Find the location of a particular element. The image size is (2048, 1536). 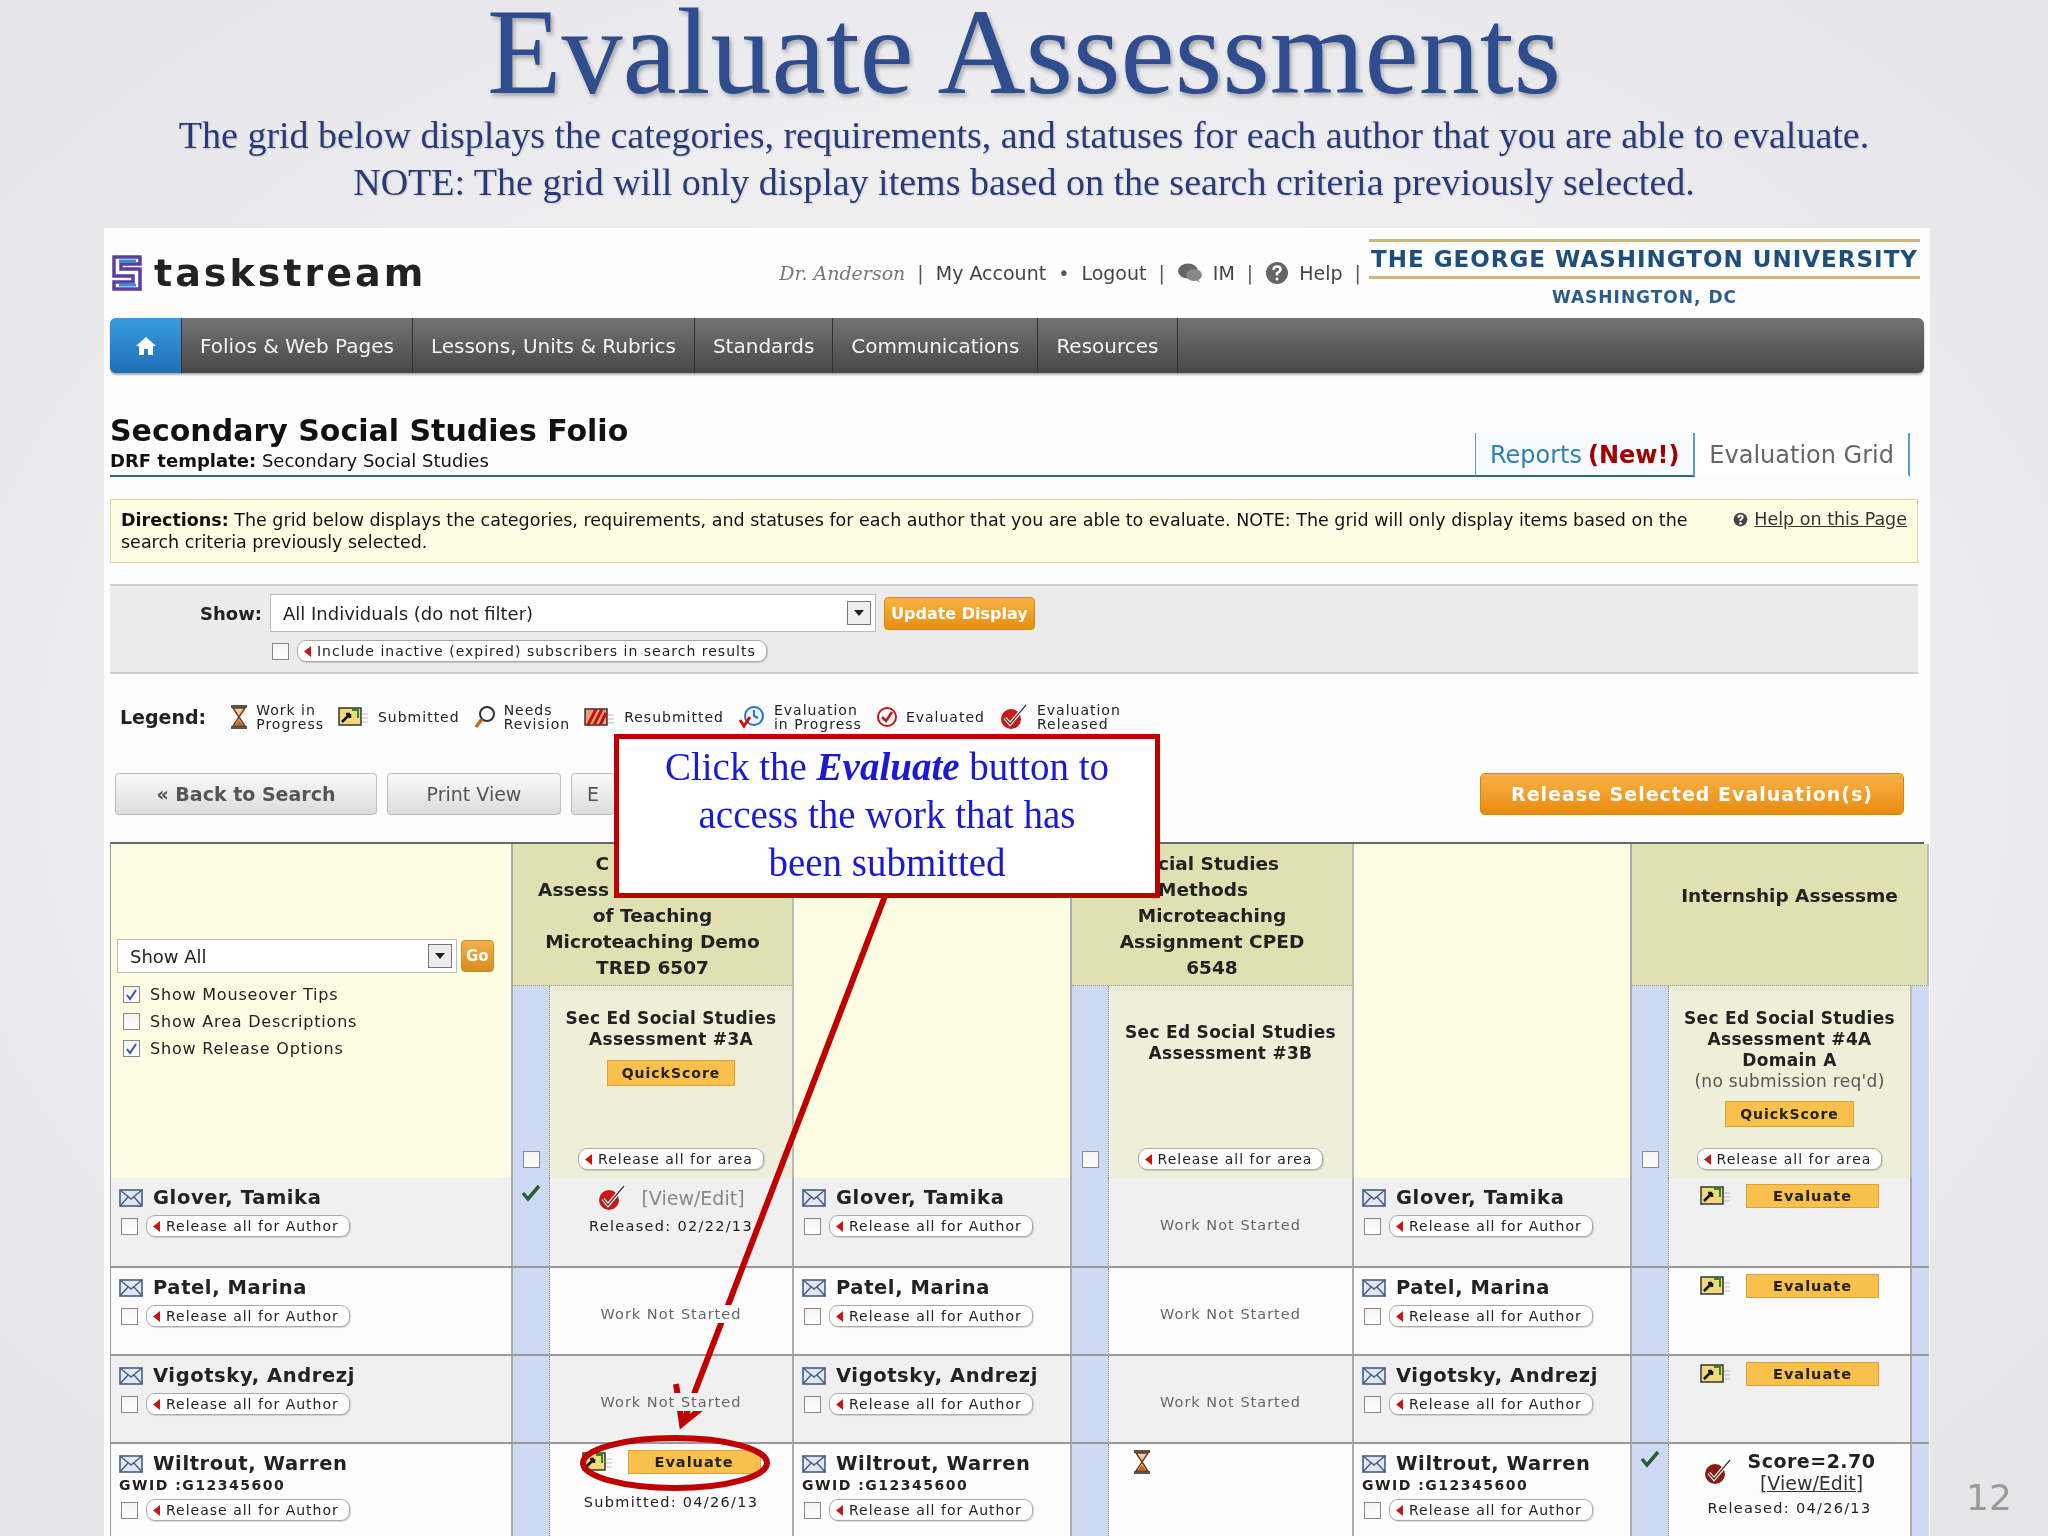

header-link: IM is located at coordinates (1205, 273).